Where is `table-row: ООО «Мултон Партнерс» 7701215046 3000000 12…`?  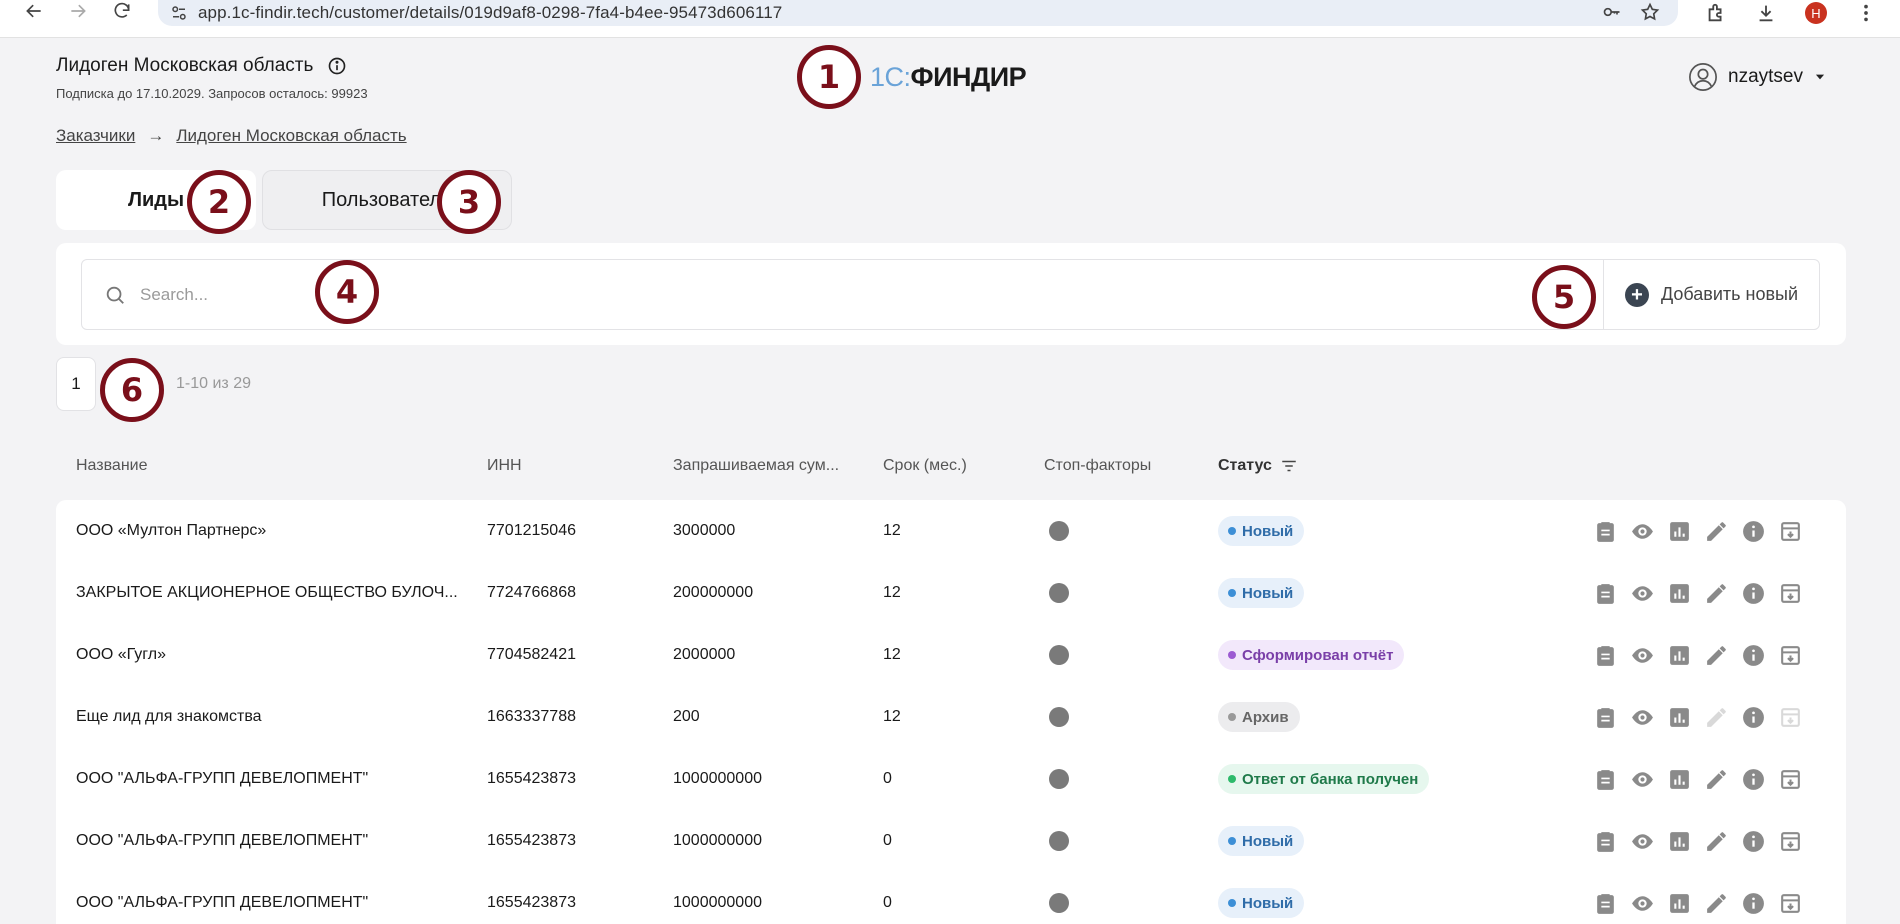
table-row: ООО «Мултон Партнерс» 7701215046 3000000 12… is located at coordinates (951, 531).